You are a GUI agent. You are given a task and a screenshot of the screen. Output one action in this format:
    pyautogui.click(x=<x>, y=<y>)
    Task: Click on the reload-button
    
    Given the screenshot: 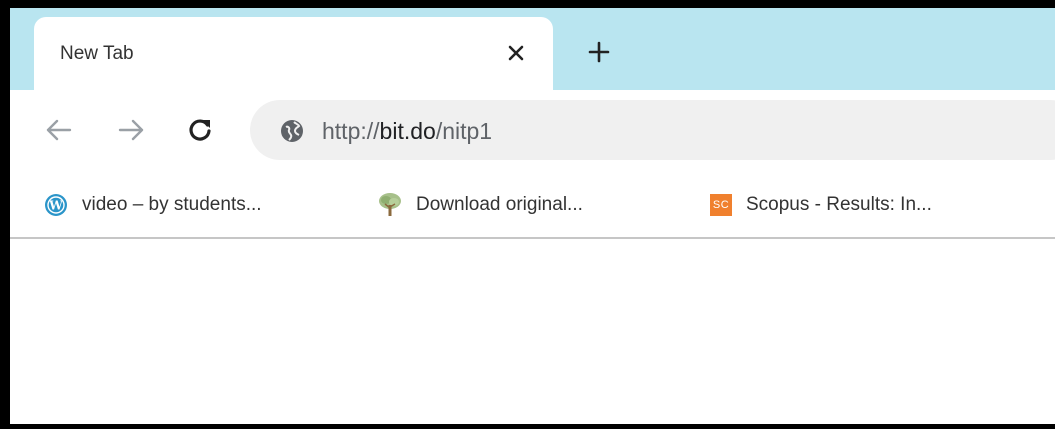 What is the action you would take?
    pyautogui.click(x=200, y=130)
    